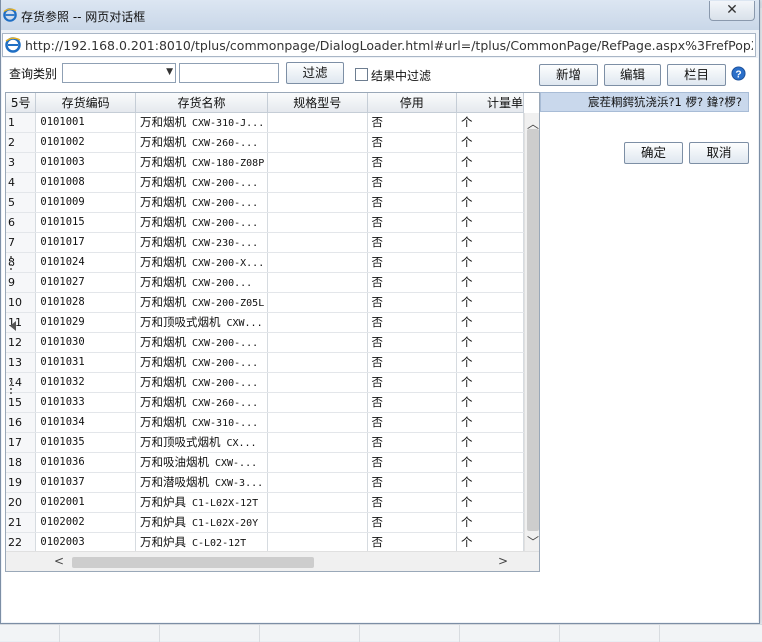 Image resolution: width=762 pixels, height=642 pixels. I want to click on table-row: 6 0101015 万和烟机 CXW-200-... 否个, so click(265, 222).